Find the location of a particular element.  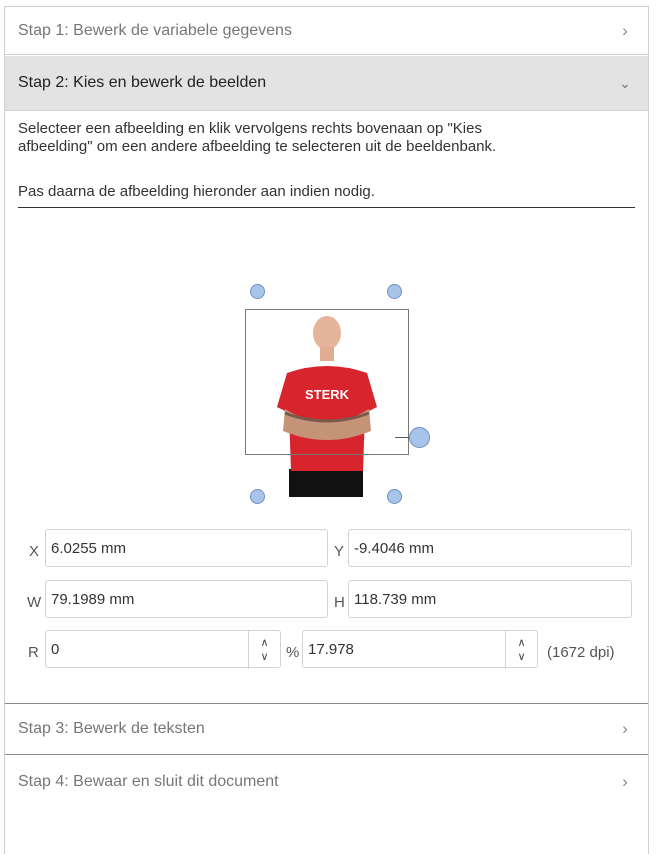

step-3-label: Stap 3: Bewerk de teksten is located at coordinates (111, 728).